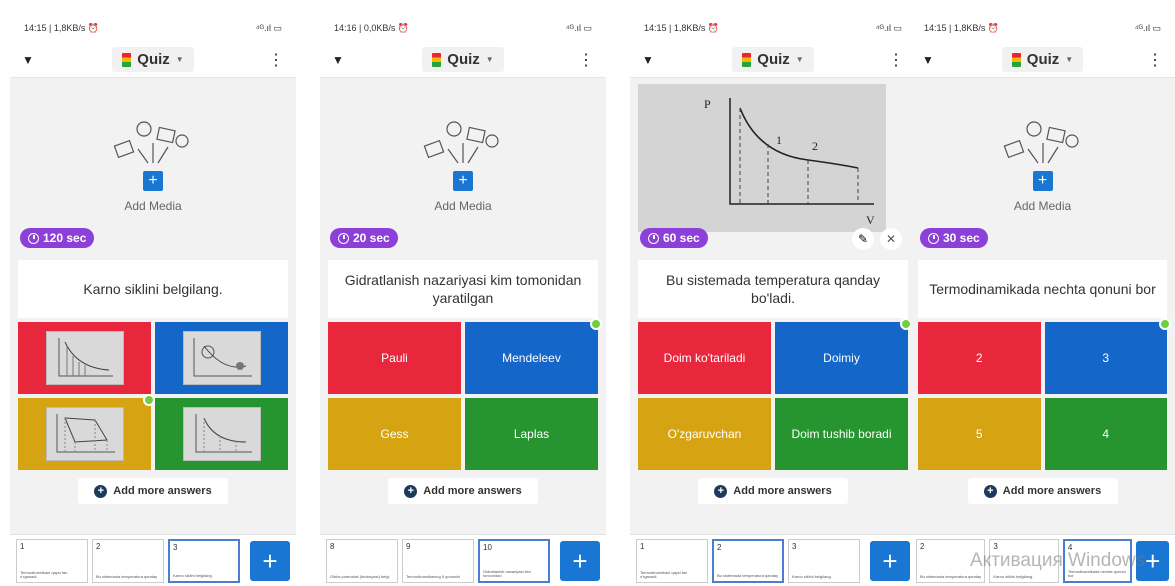  Describe the element at coordinates (153, 289) in the screenshot. I see `question-text: Karno siklini belgilang.` at that location.